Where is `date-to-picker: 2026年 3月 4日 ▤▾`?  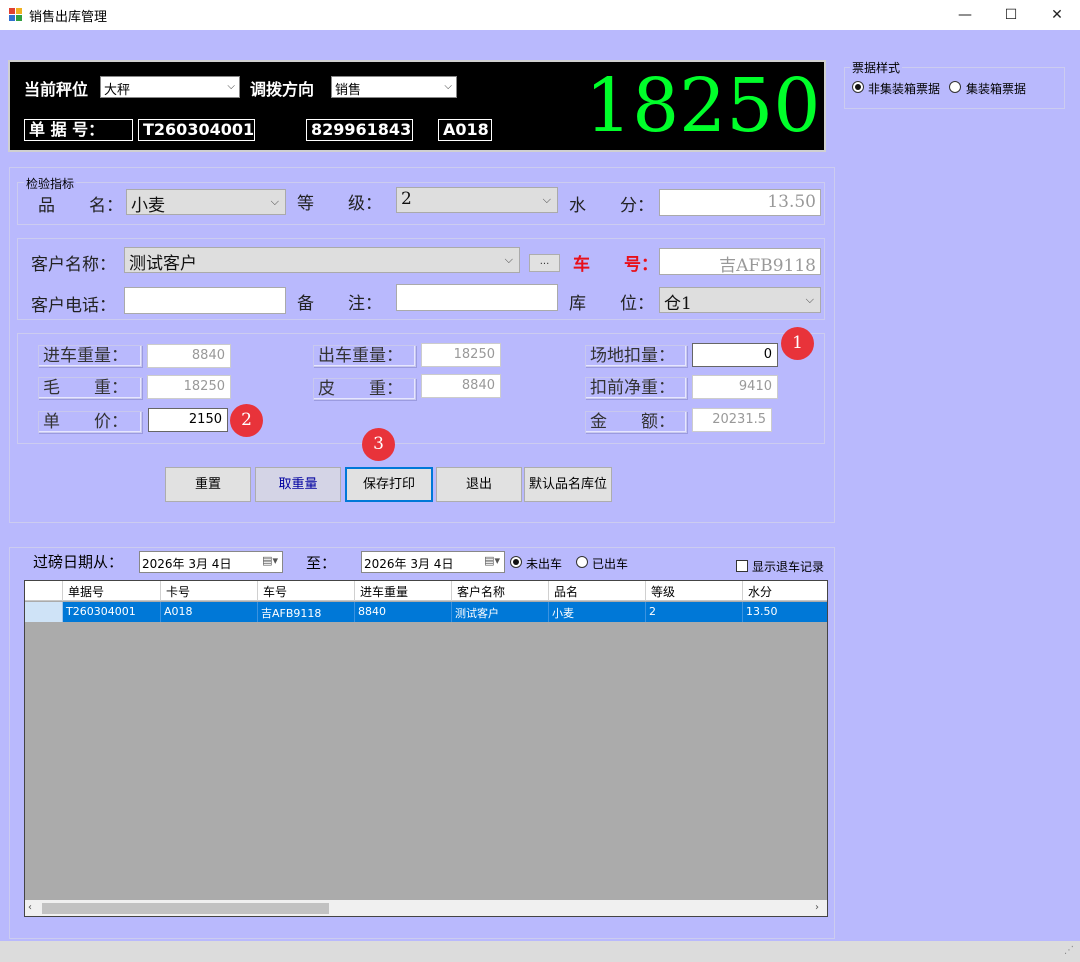
date-to-picker: 2026年 3月 4日 ▤▾ is located at coordinates (433, 562).